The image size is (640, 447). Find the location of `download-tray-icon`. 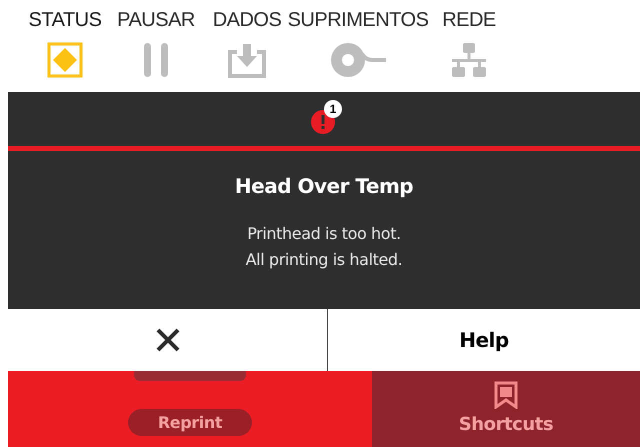

download-tray-icon is located at coordinates (247, 60).